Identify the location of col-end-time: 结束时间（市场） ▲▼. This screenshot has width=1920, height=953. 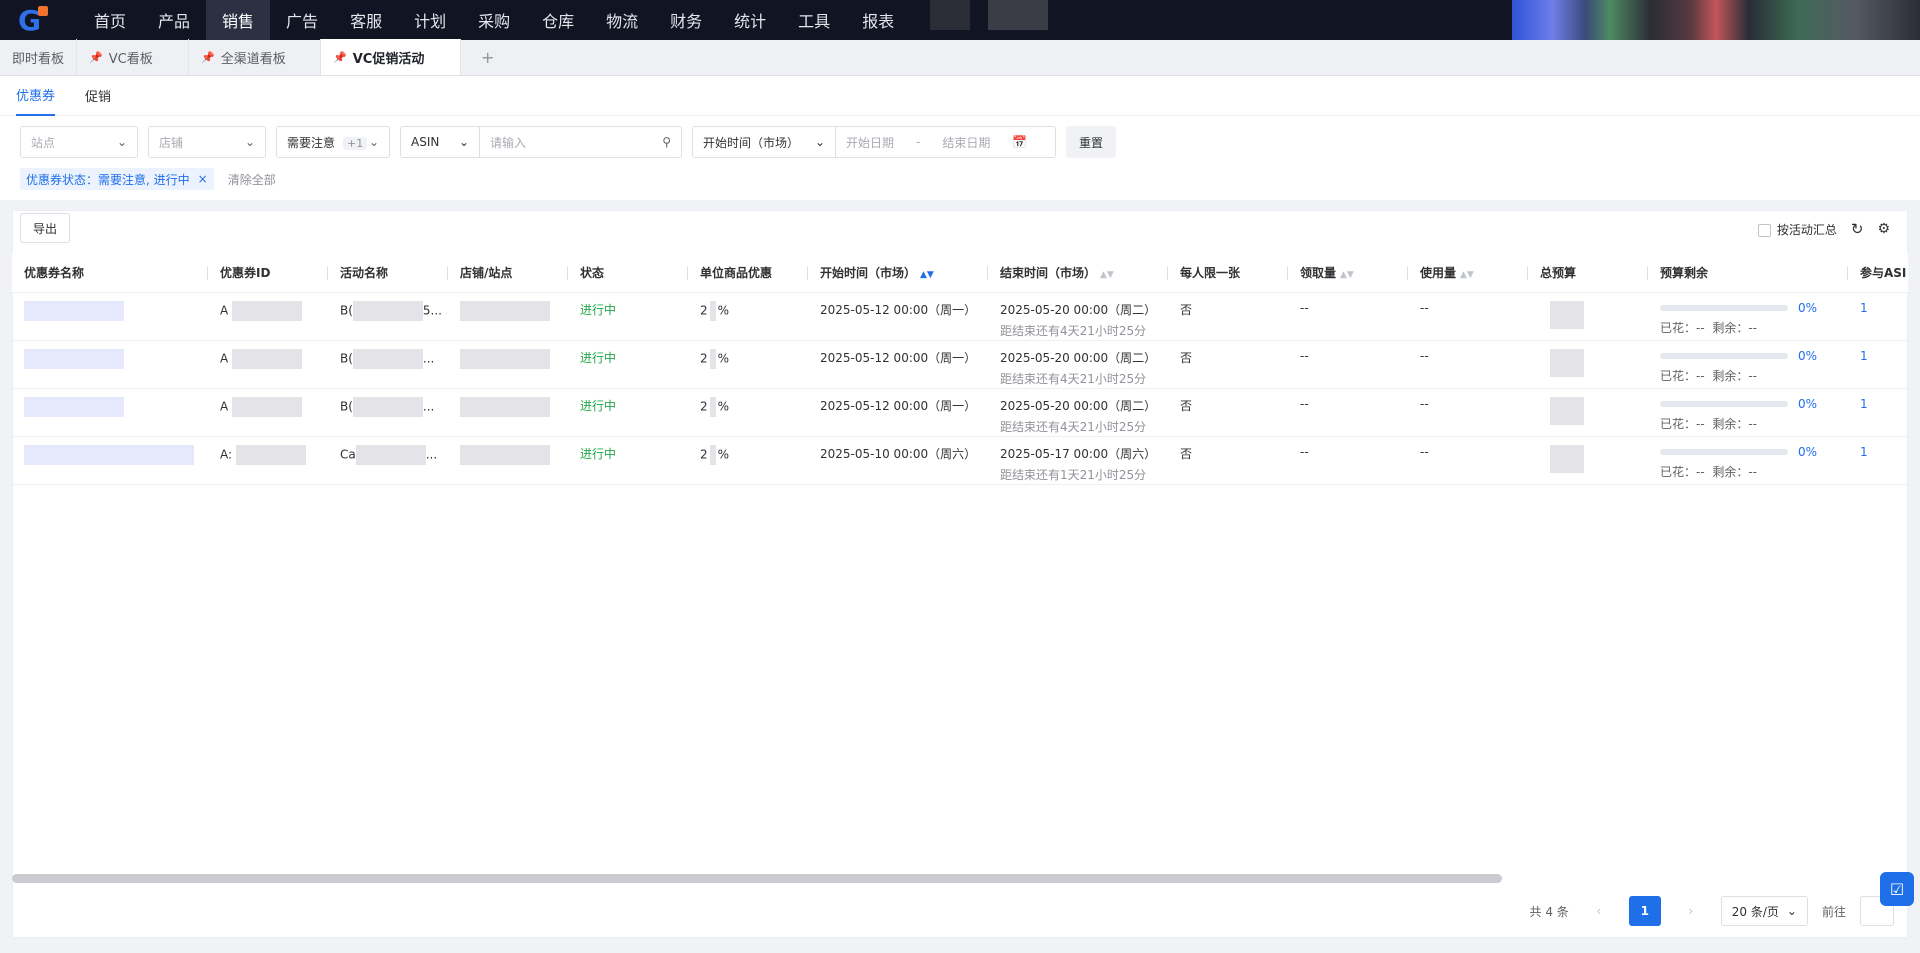
(1078, 273).